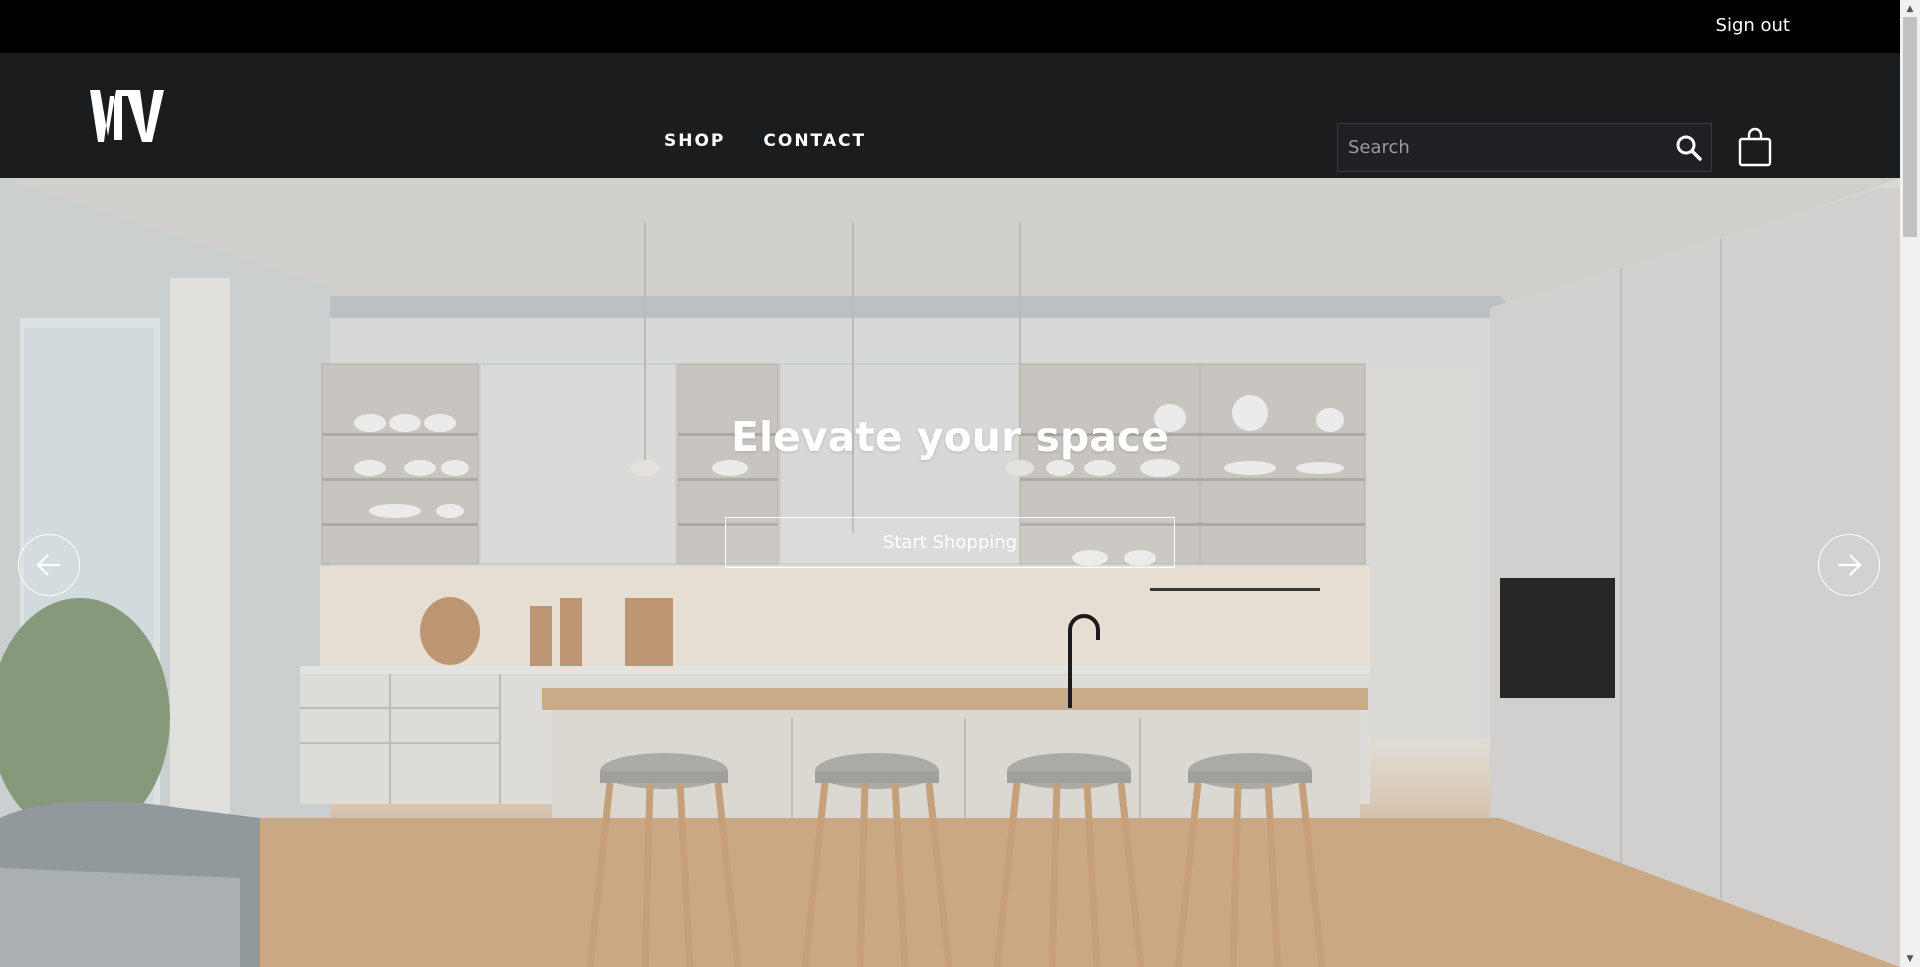  Describe the element at coordinates (950, 542) in the screenshot. I see `start-shopping-button: Start Shopping` at that location.